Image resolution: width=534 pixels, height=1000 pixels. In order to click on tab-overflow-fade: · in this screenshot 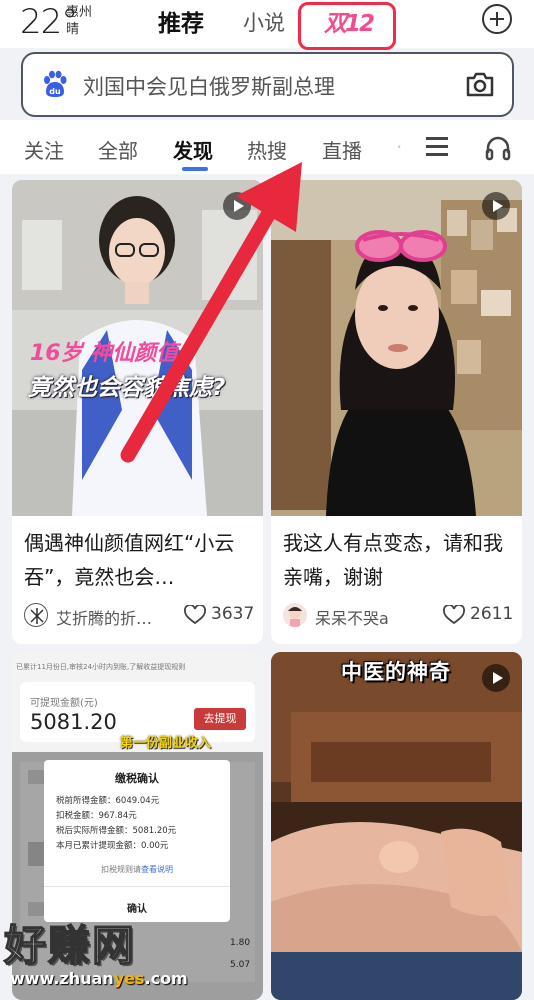, I will do `click(399, 147)`.